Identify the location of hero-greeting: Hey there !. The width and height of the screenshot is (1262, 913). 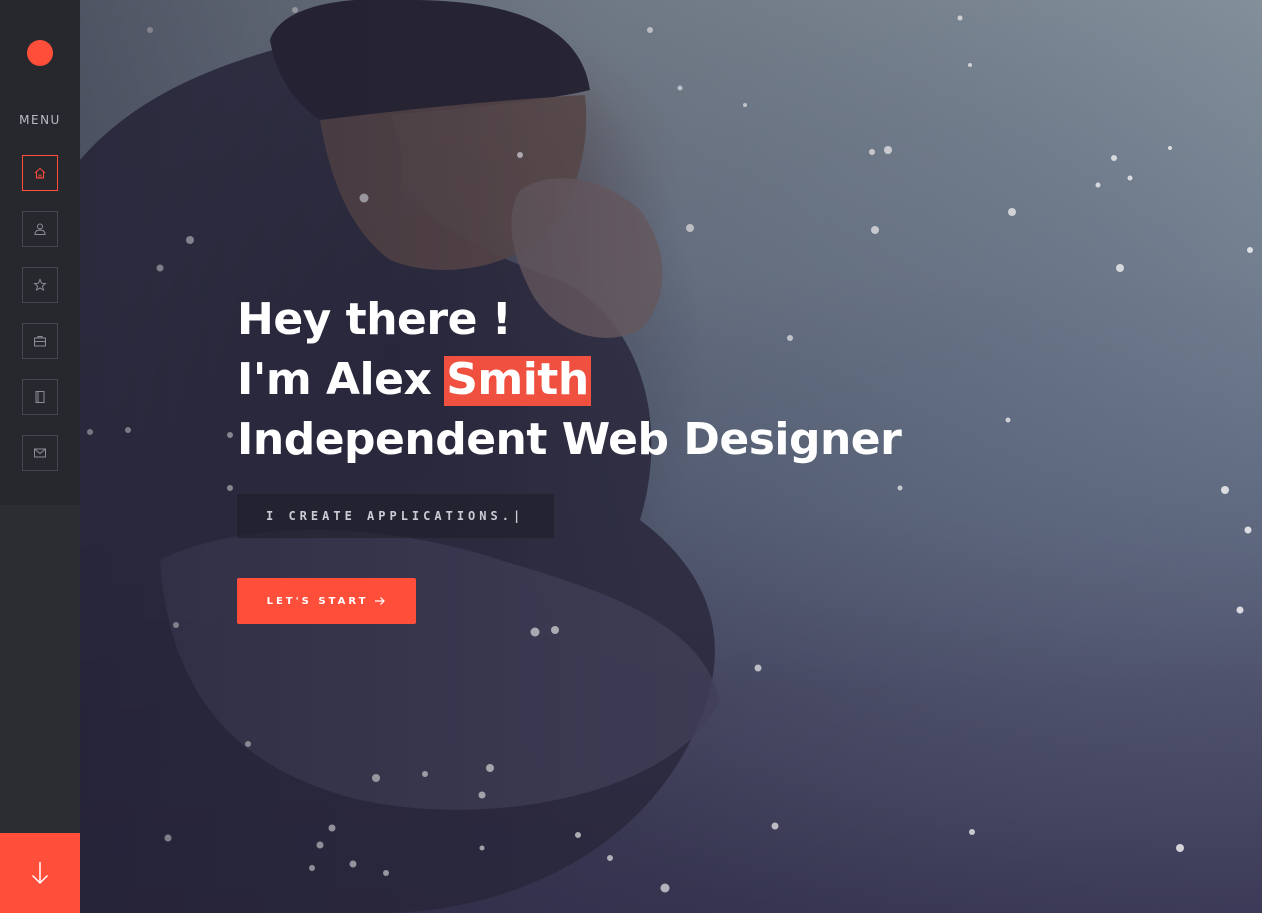
(374, 319).